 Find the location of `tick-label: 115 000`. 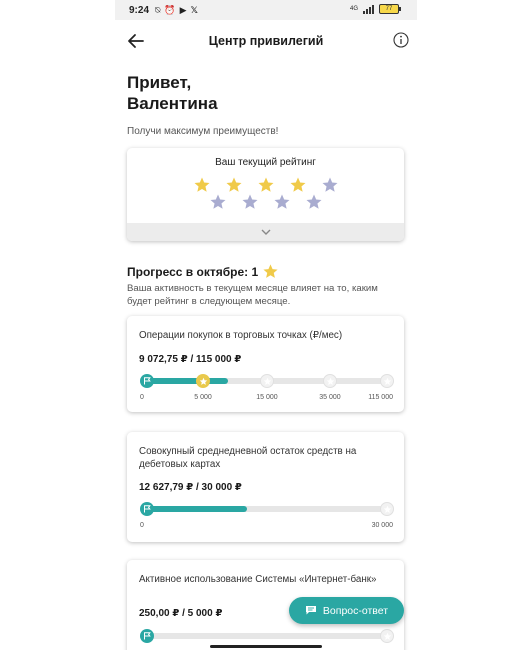

tick-label: 115 000 is located at coordinates (380, 397).